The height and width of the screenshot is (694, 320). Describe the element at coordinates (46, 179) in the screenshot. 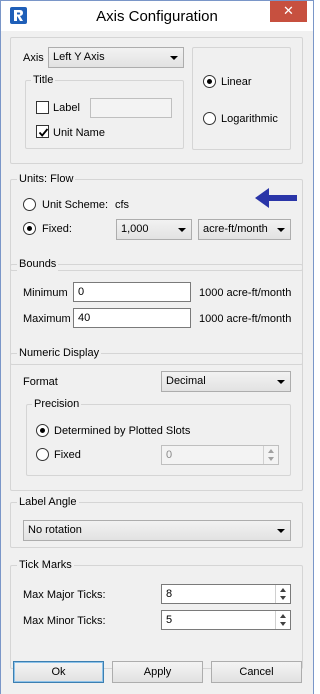

I see `units-title: Units: Flow` at that location.